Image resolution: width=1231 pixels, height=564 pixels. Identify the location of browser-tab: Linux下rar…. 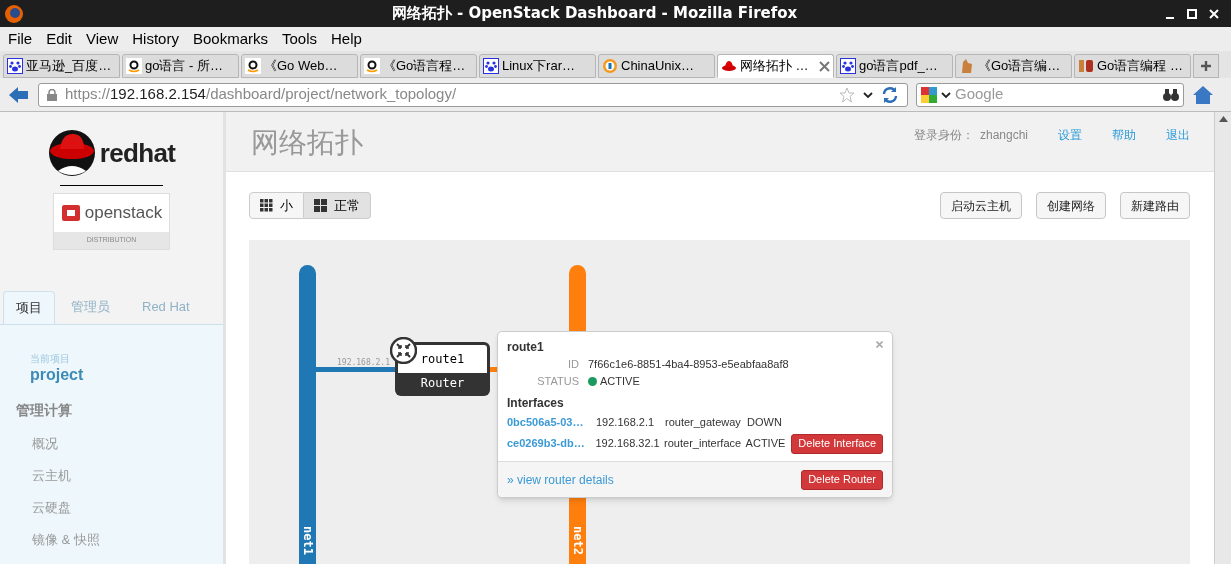
(537, 66).